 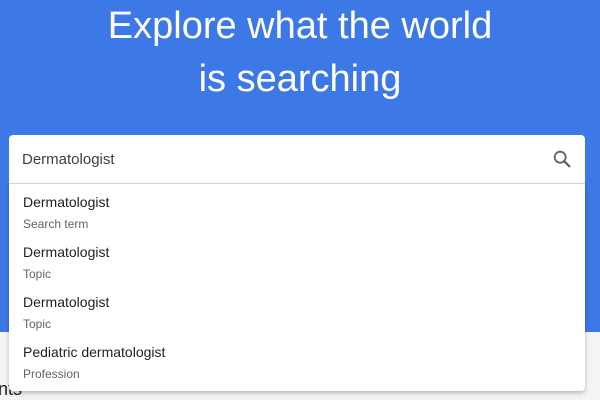 What do you see at coordinates (297, 209) in the screenshot?
I see `suggestion-item: Dermatologist Search term` at bounding box center [297, 209].